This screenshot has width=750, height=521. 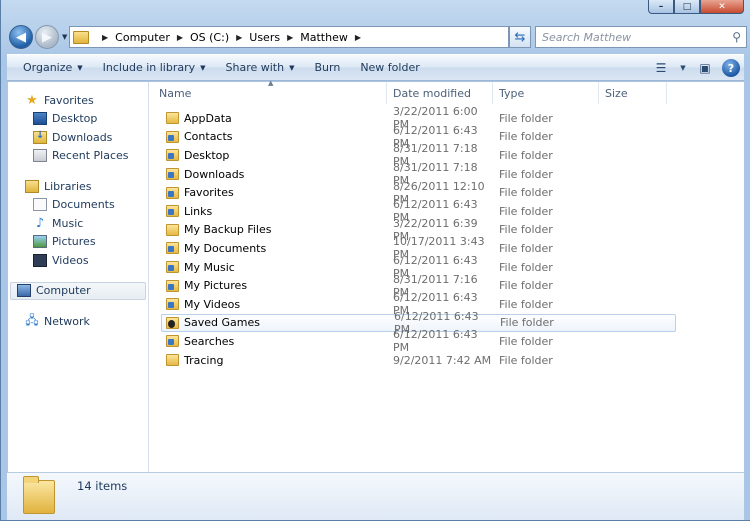 I want to click on view-options-dropdown: ▼, so click(x=683, y=68).